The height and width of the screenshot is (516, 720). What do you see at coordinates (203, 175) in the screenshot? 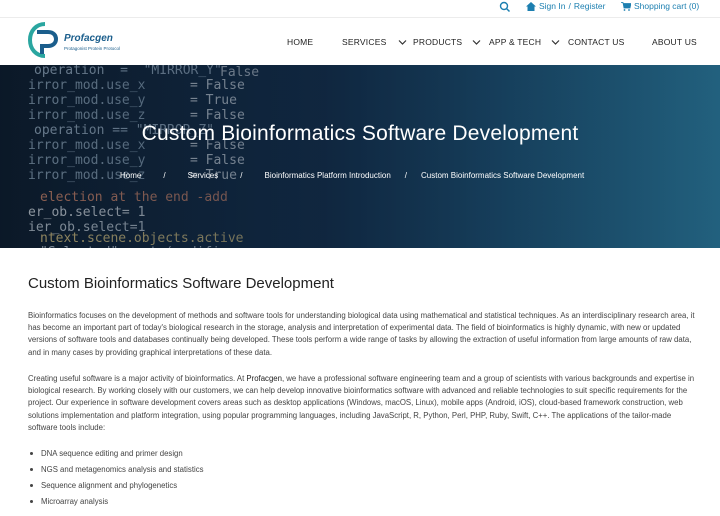
I see `breadcrumb-services: Services` at bounding box center [203, 175].